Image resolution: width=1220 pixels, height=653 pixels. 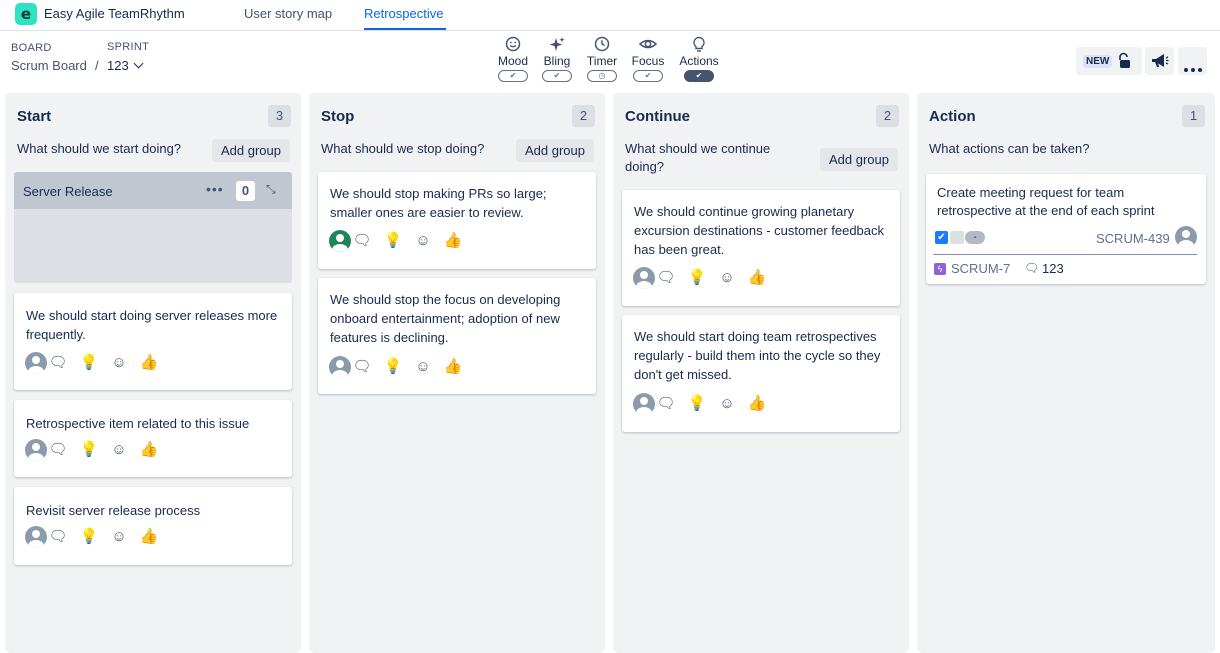 I want to click on tool-timer: Timer ◷, so click(x=602, y=59).